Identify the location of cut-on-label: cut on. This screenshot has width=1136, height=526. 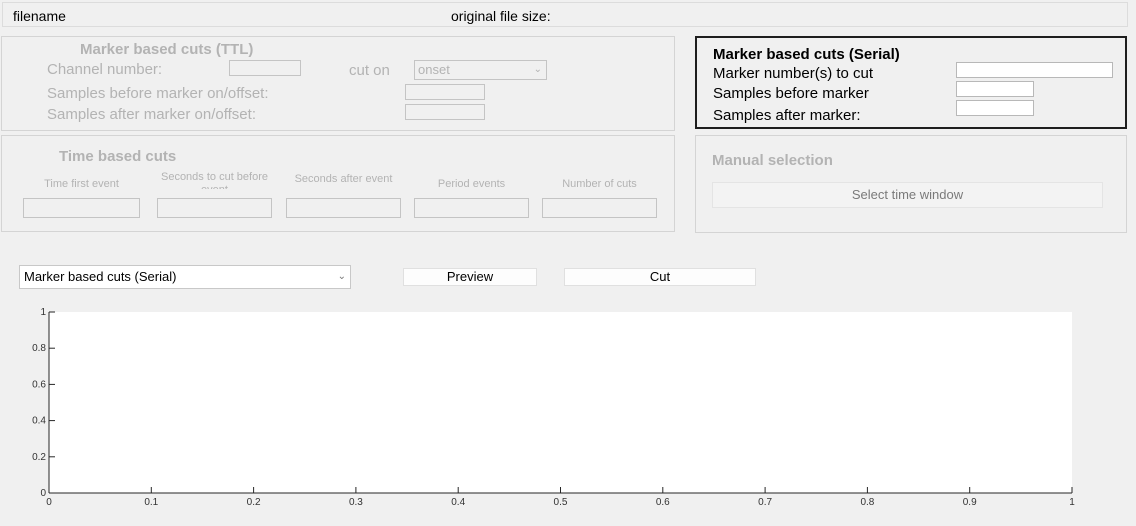
(369, 70).